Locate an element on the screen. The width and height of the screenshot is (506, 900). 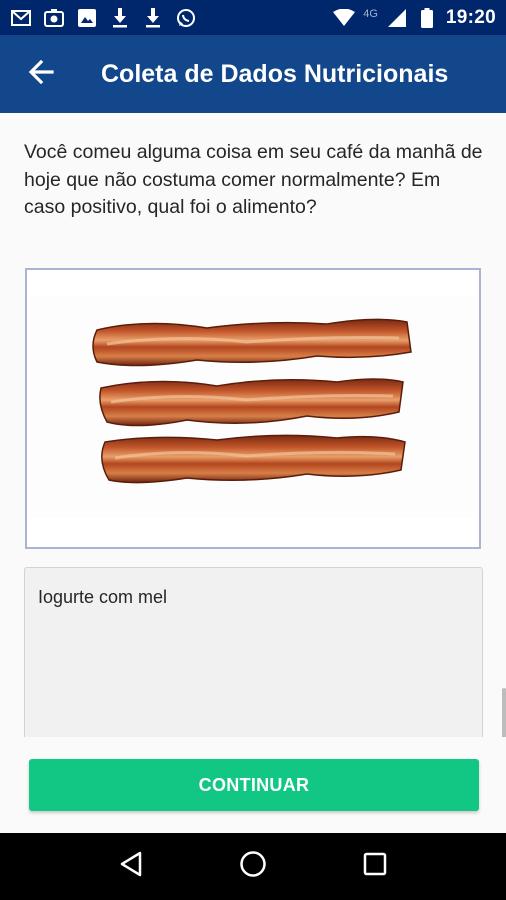
scrollbar is located at coordinates (504, 712).